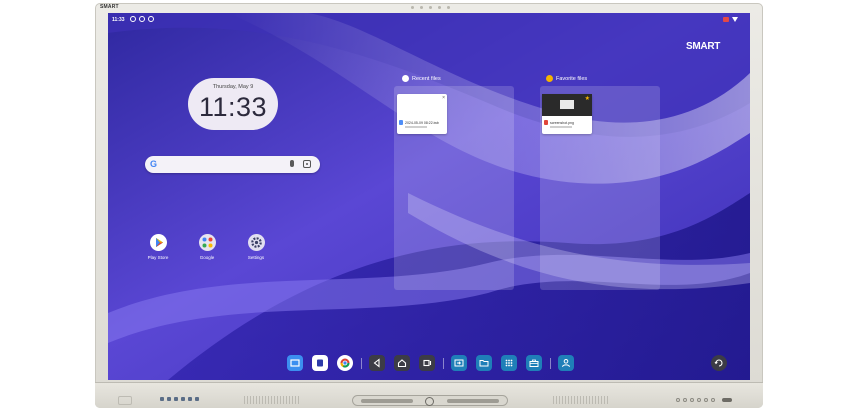 This screenshot has width=860, height=410. What do you see at coordinates (109, 7) in the screenshot?
I see `bezel-brand-mark: SMART` at bounding box center [109, 7].